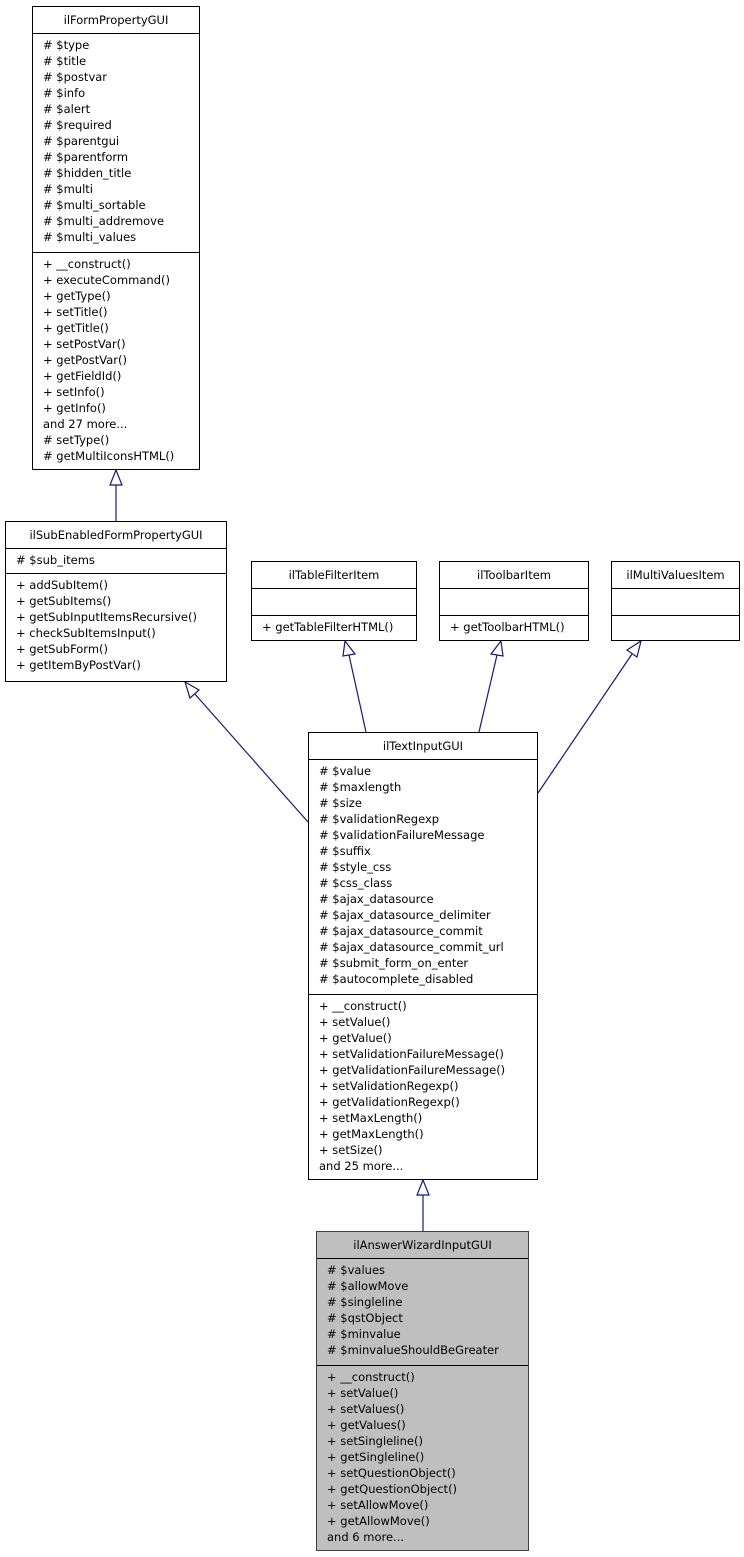 The height and width of the screenshot is (1557, 744). I want to click on class-name: ilTableFilterItem, so click(334, 575).